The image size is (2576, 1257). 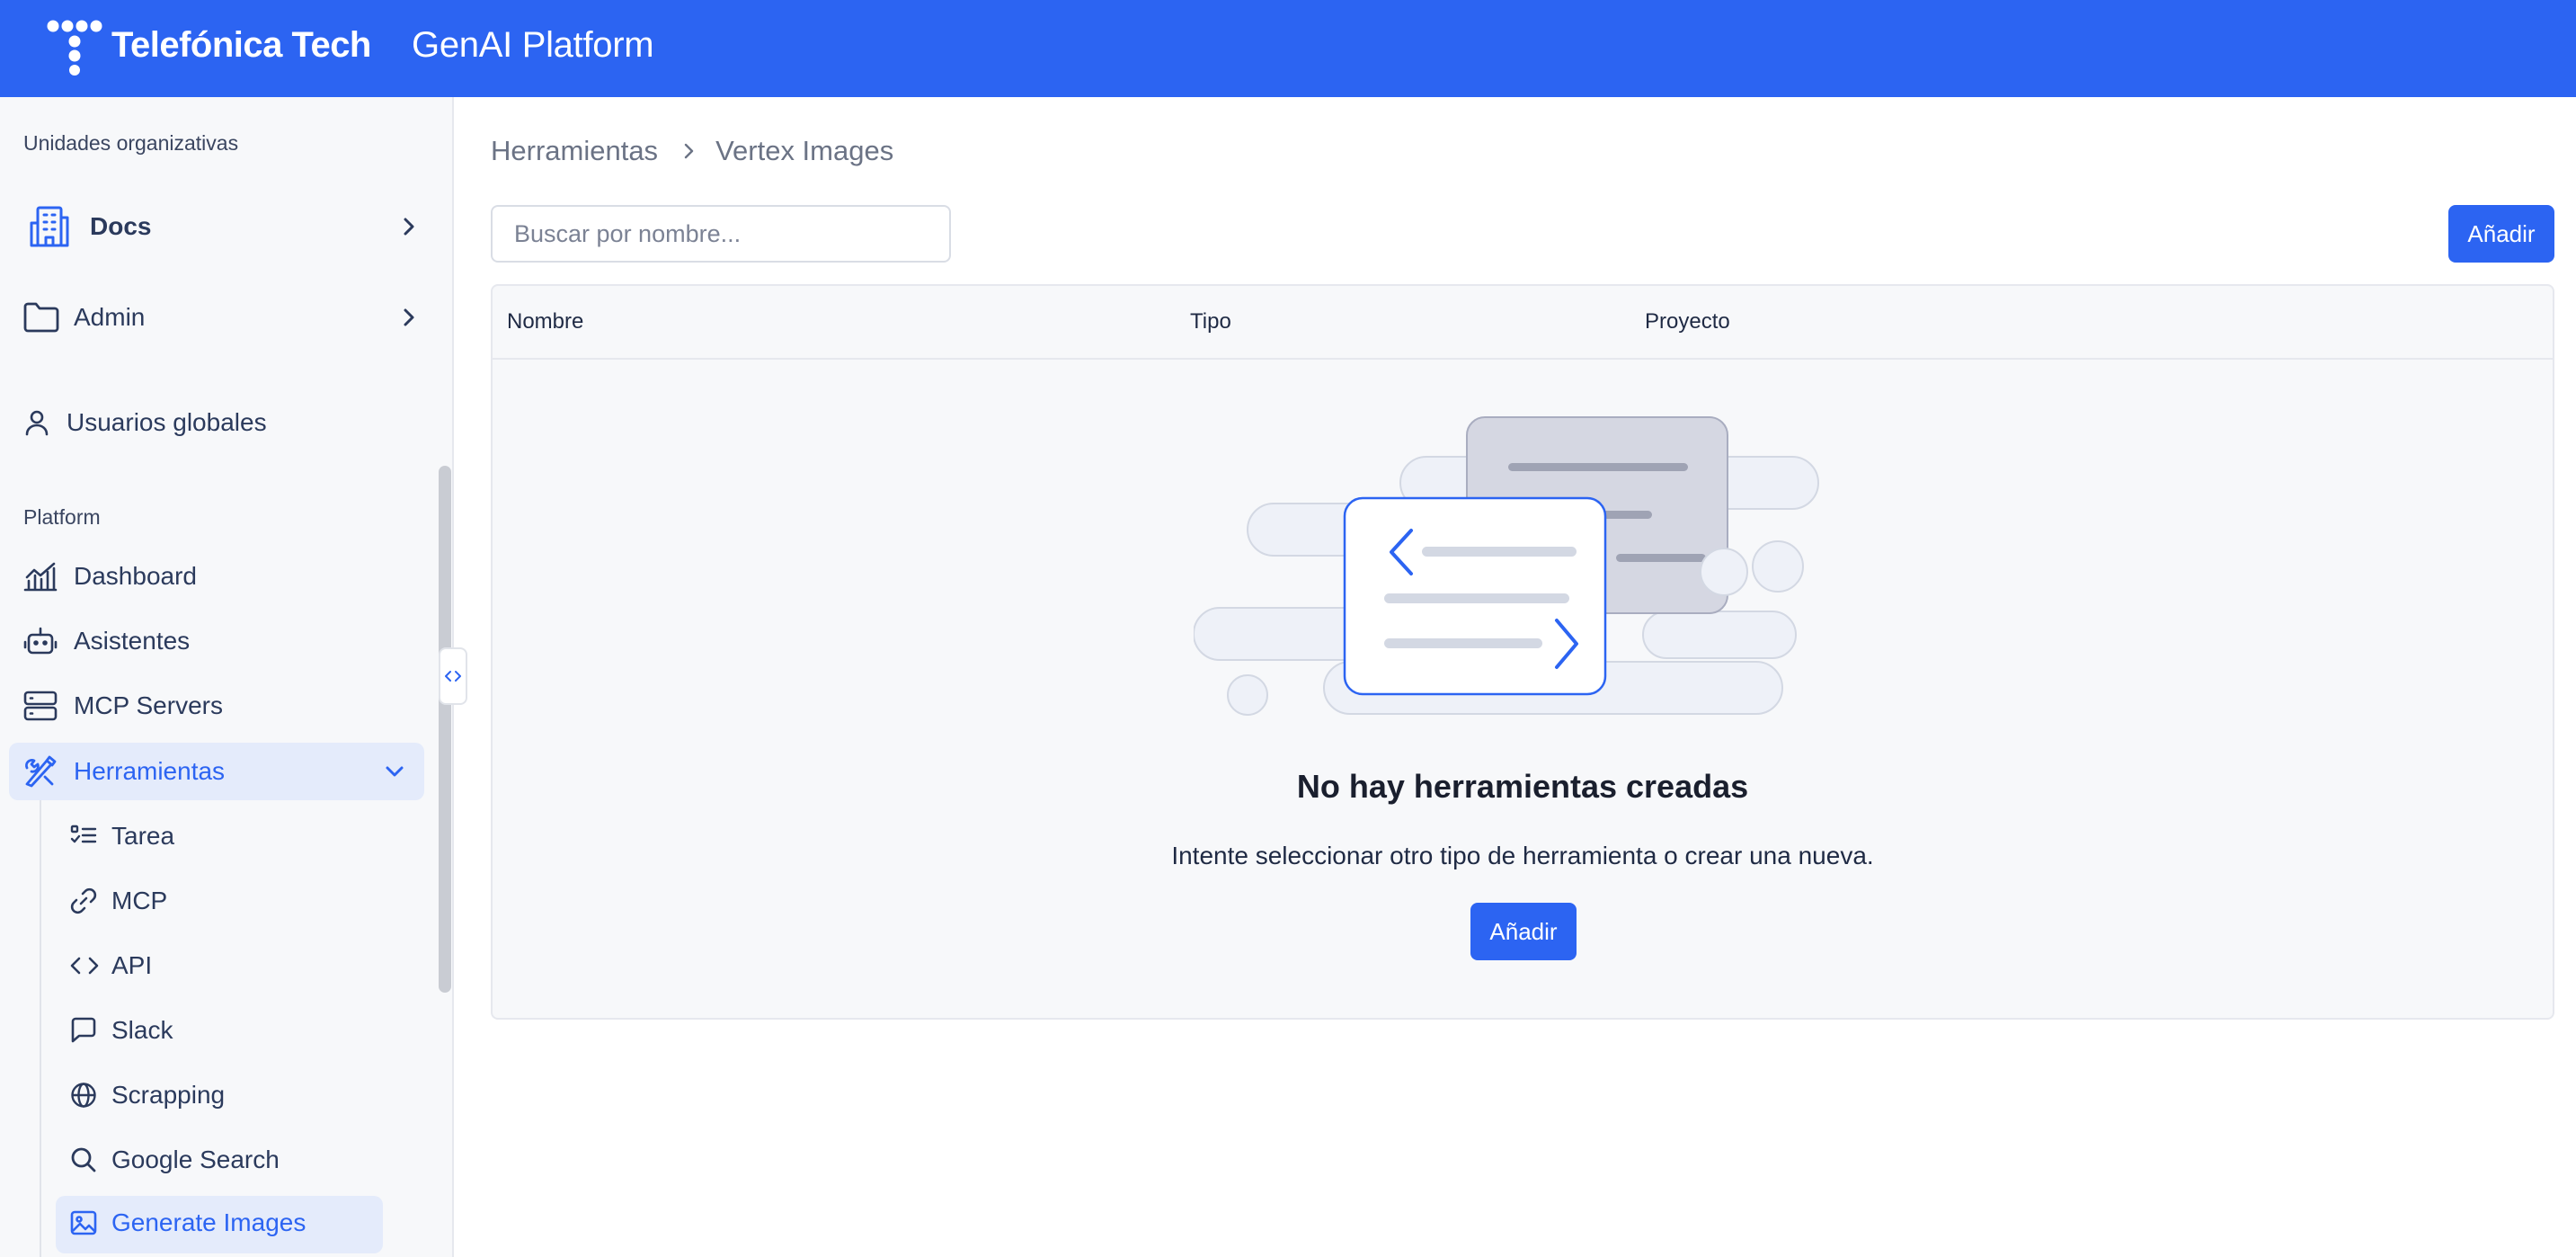 What do you see at coordinates (135, 576) in the screenshot?
I see `sidebar-item-label: Dashboard` at bounding box center [135, 576].